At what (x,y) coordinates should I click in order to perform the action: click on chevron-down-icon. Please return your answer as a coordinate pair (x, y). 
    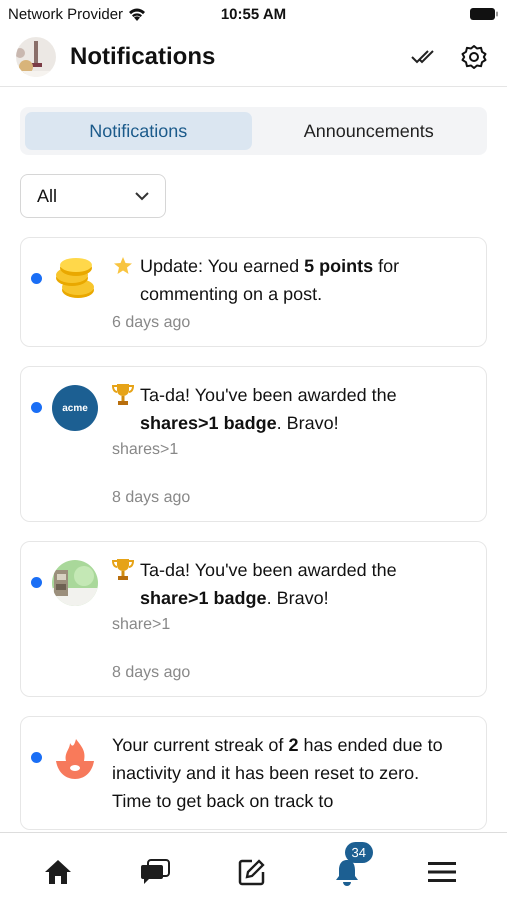
    Looking at the image, I should click on (142, 196).